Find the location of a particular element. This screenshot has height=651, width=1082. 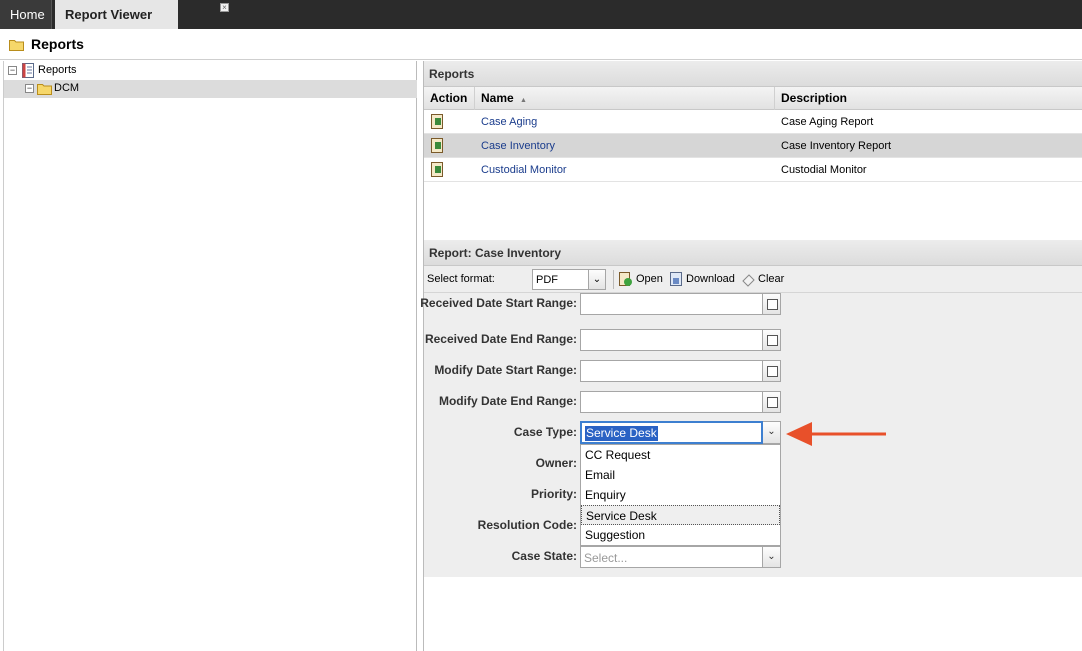

report-description: Case Inventory Report is located at coordinates (836, 146).